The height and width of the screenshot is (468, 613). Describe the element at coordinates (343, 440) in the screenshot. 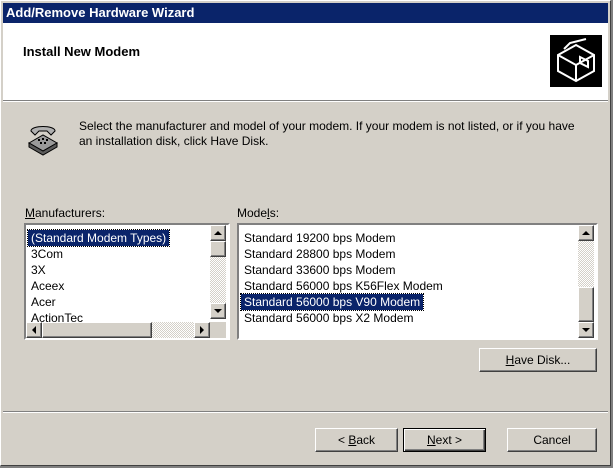

I see `back-prefix: <` at that location.